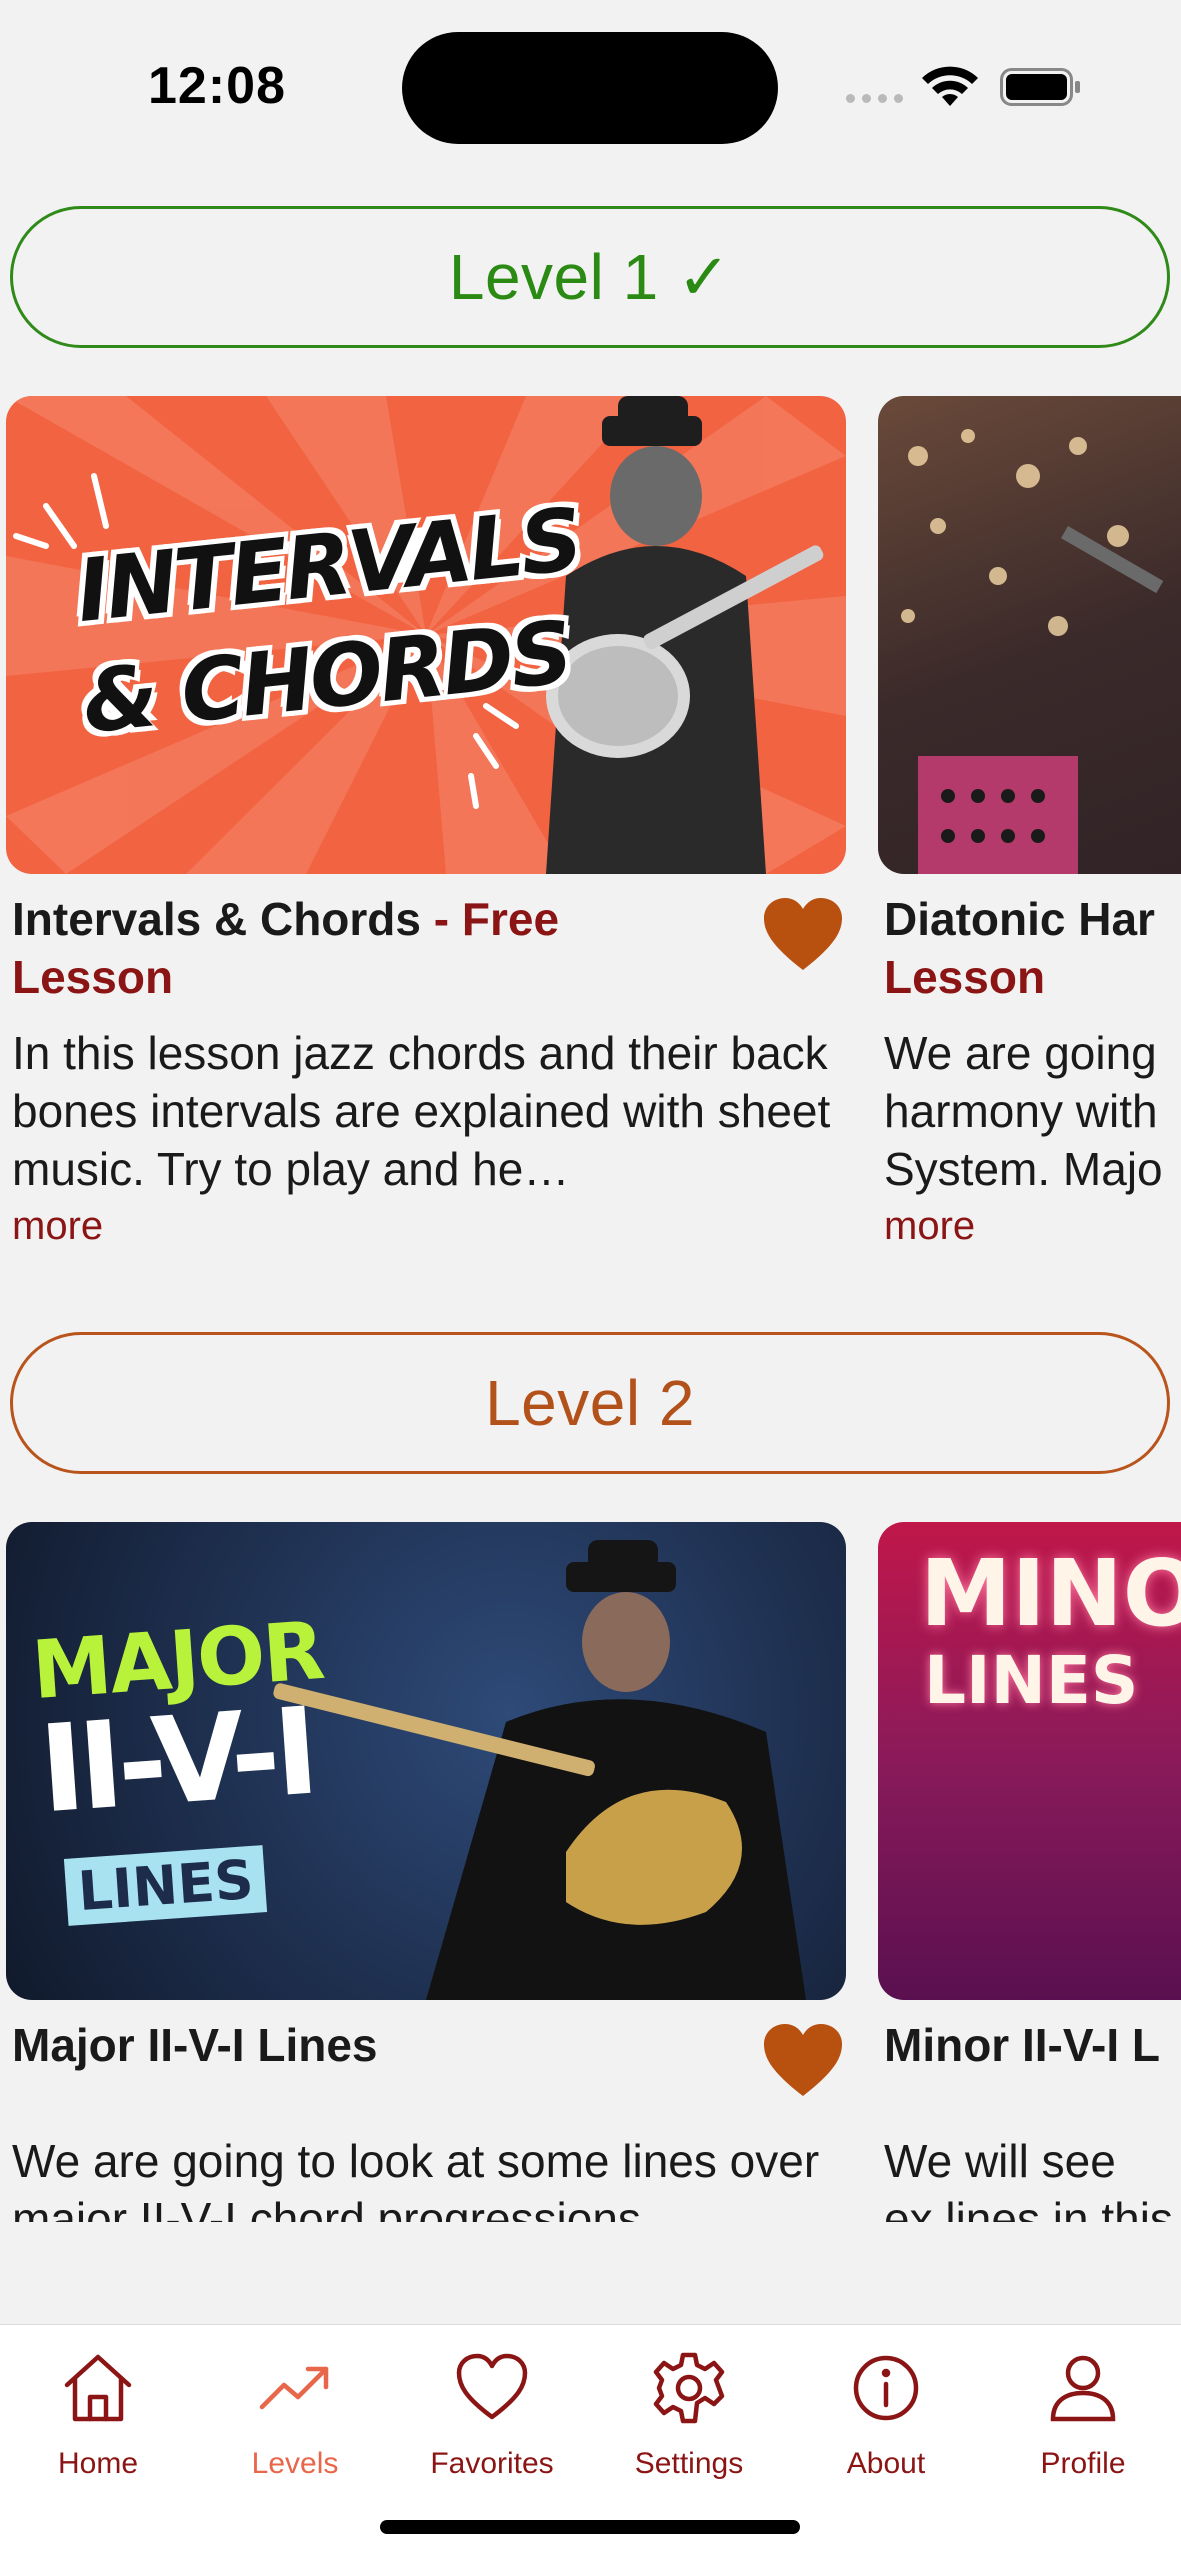 The image size is (1181, 2560). Describe the element at coordinates (590, 1403) in the screenshot. I see `level-2-button: Level 2` at that location.